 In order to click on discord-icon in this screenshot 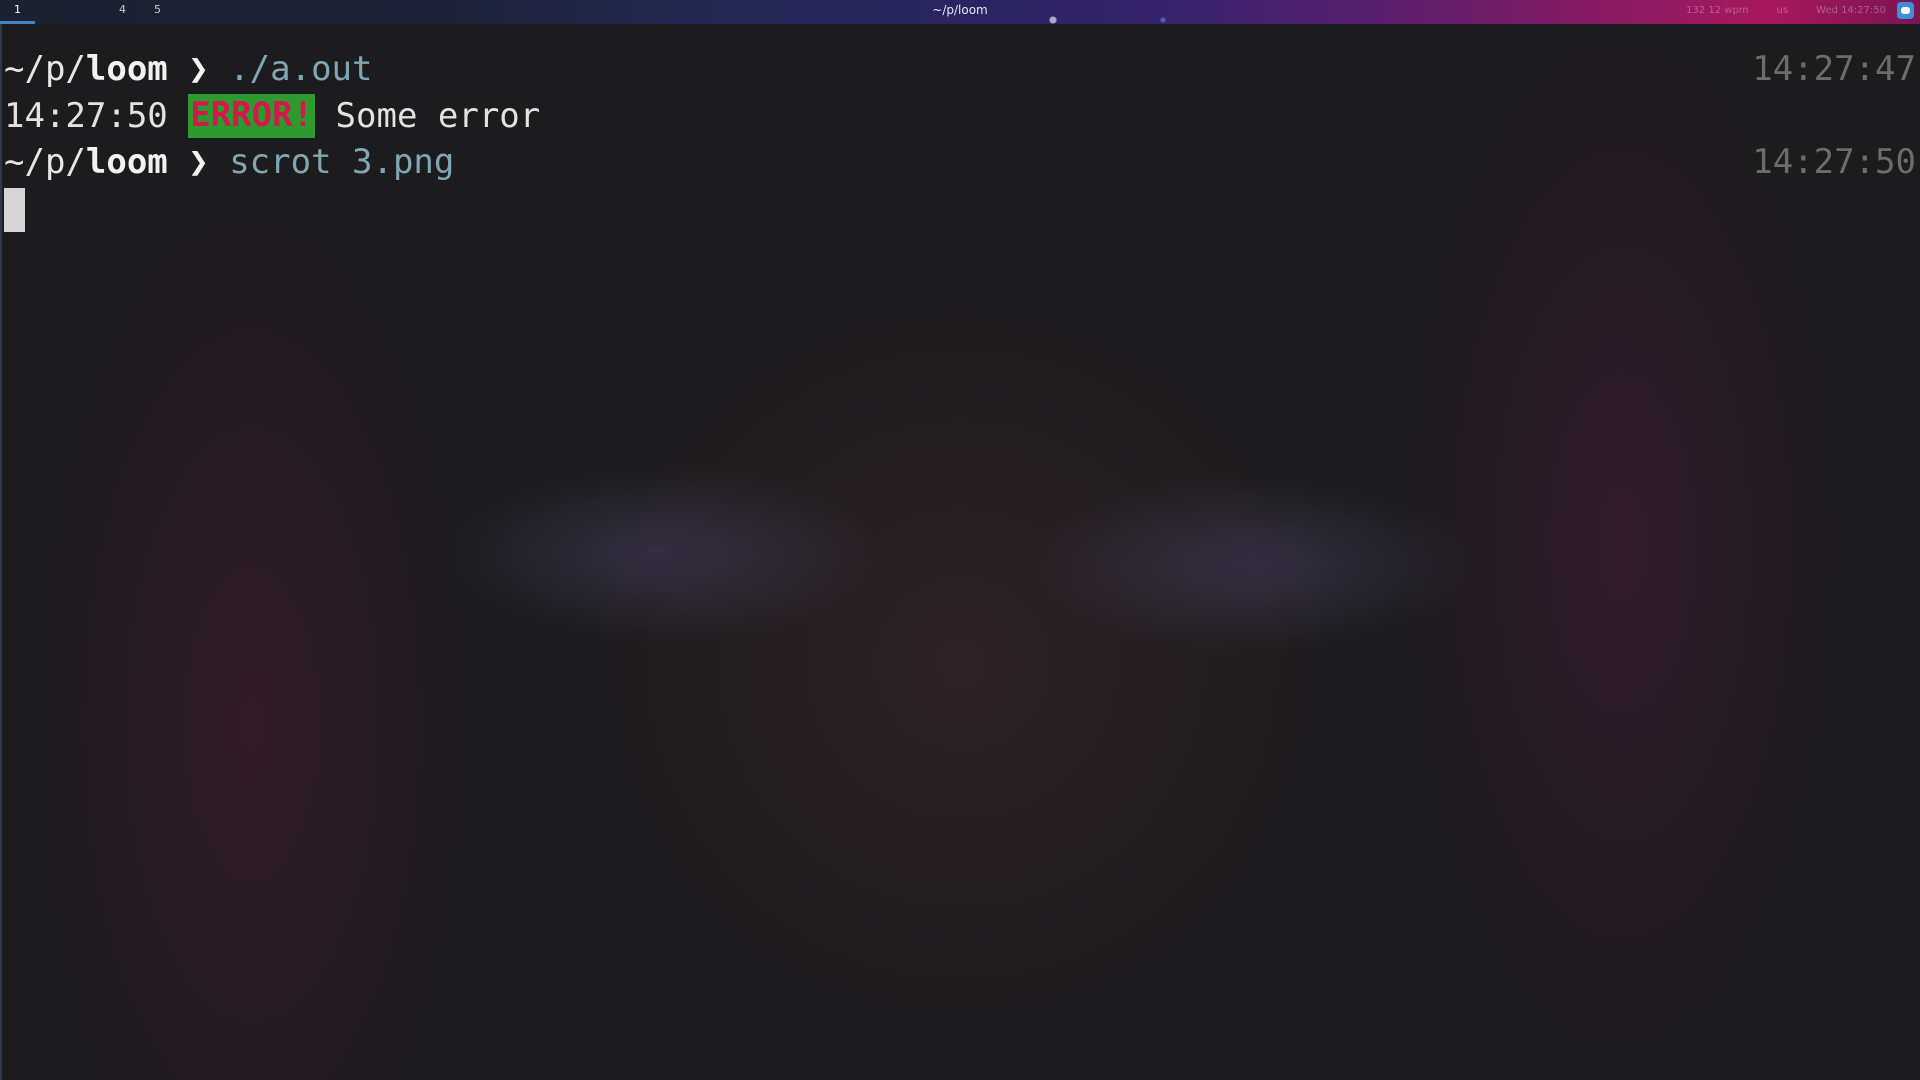, I will do `click(1905, 10)`.